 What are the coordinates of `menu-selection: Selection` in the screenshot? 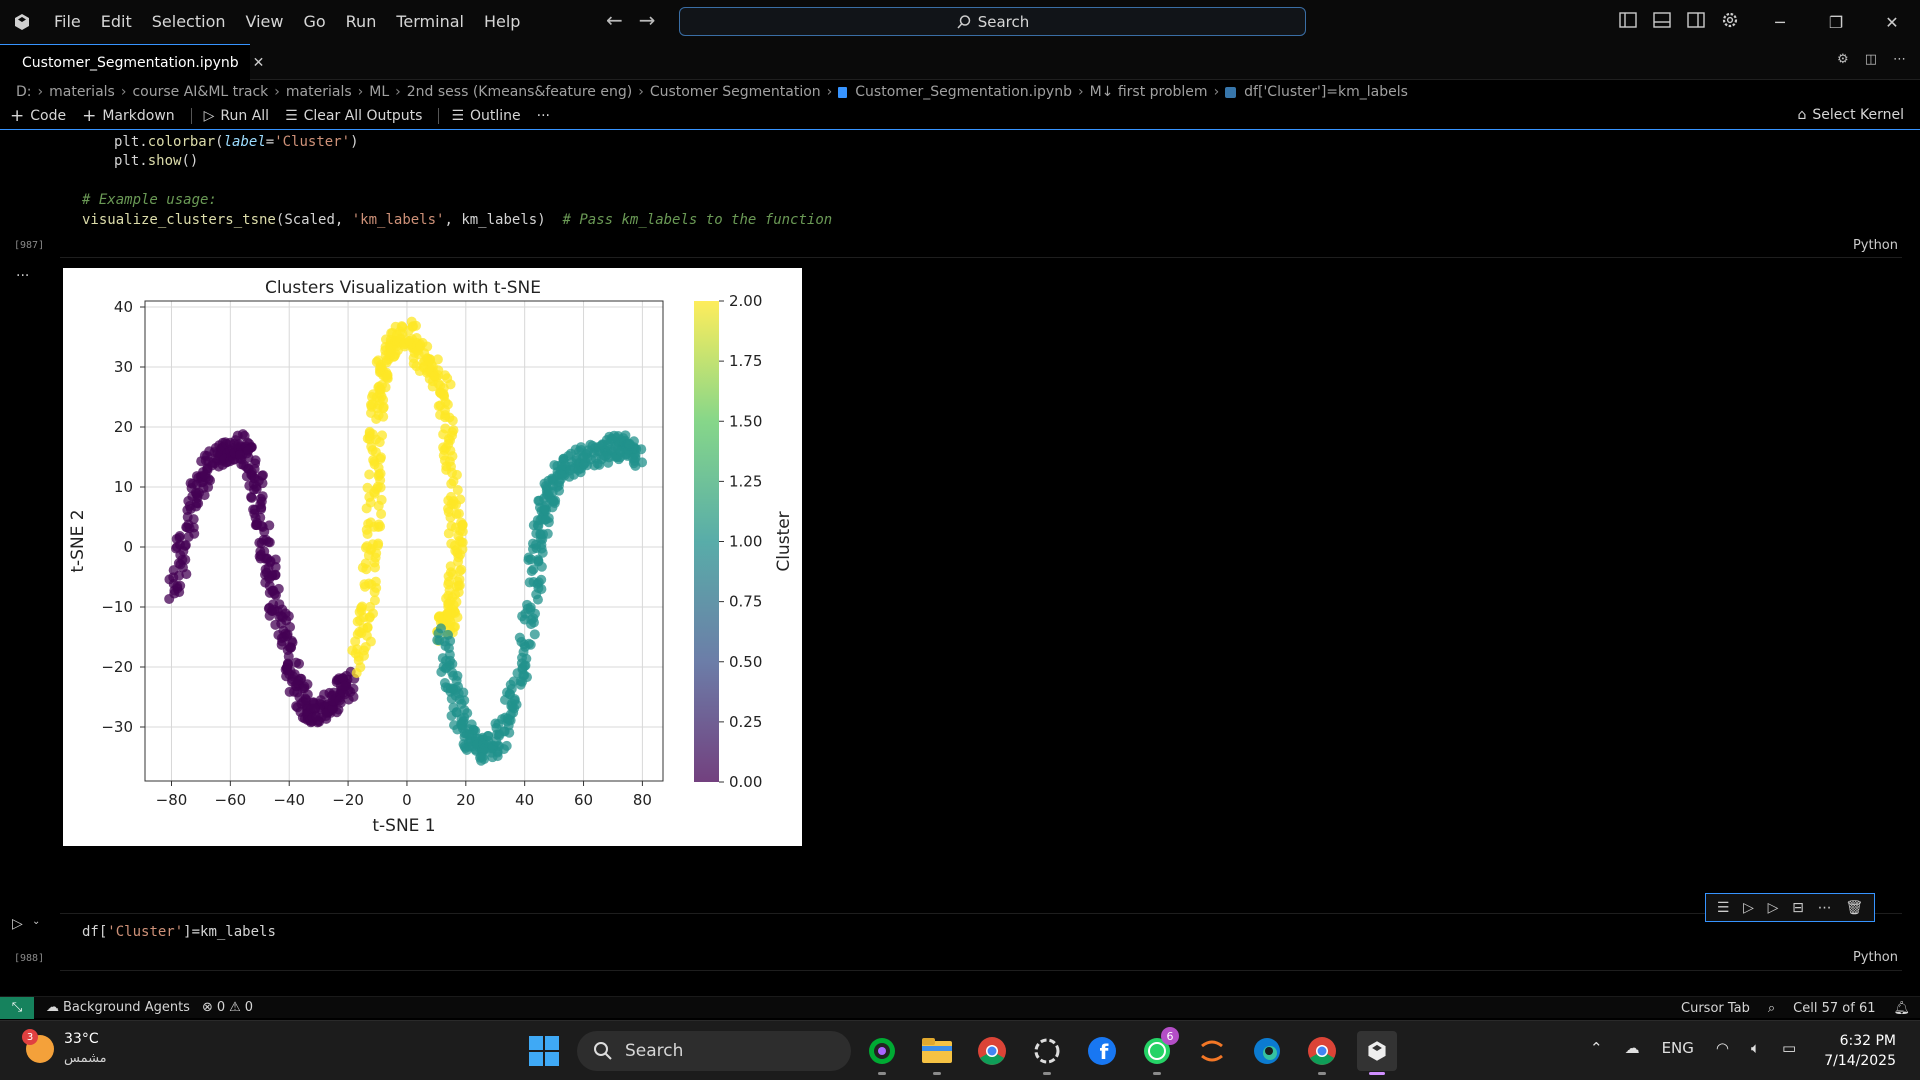 It's located at (189, 22).